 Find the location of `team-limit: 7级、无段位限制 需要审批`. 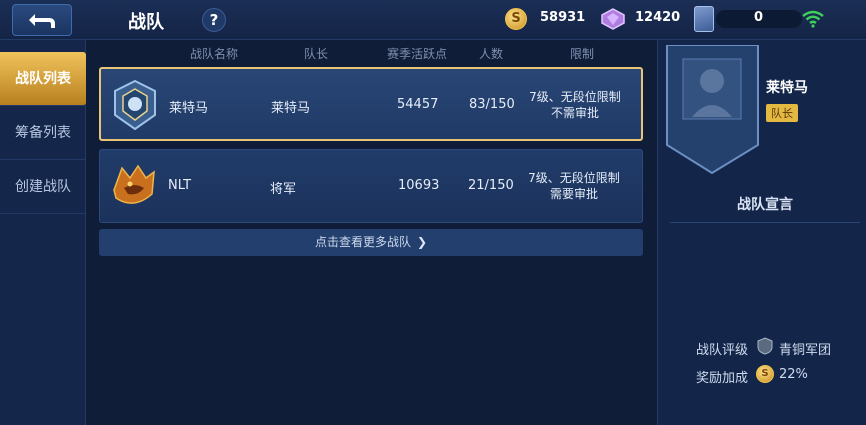

team-limit: 7级、无段位限制 需要审批 is located at coordinates (574, 186).